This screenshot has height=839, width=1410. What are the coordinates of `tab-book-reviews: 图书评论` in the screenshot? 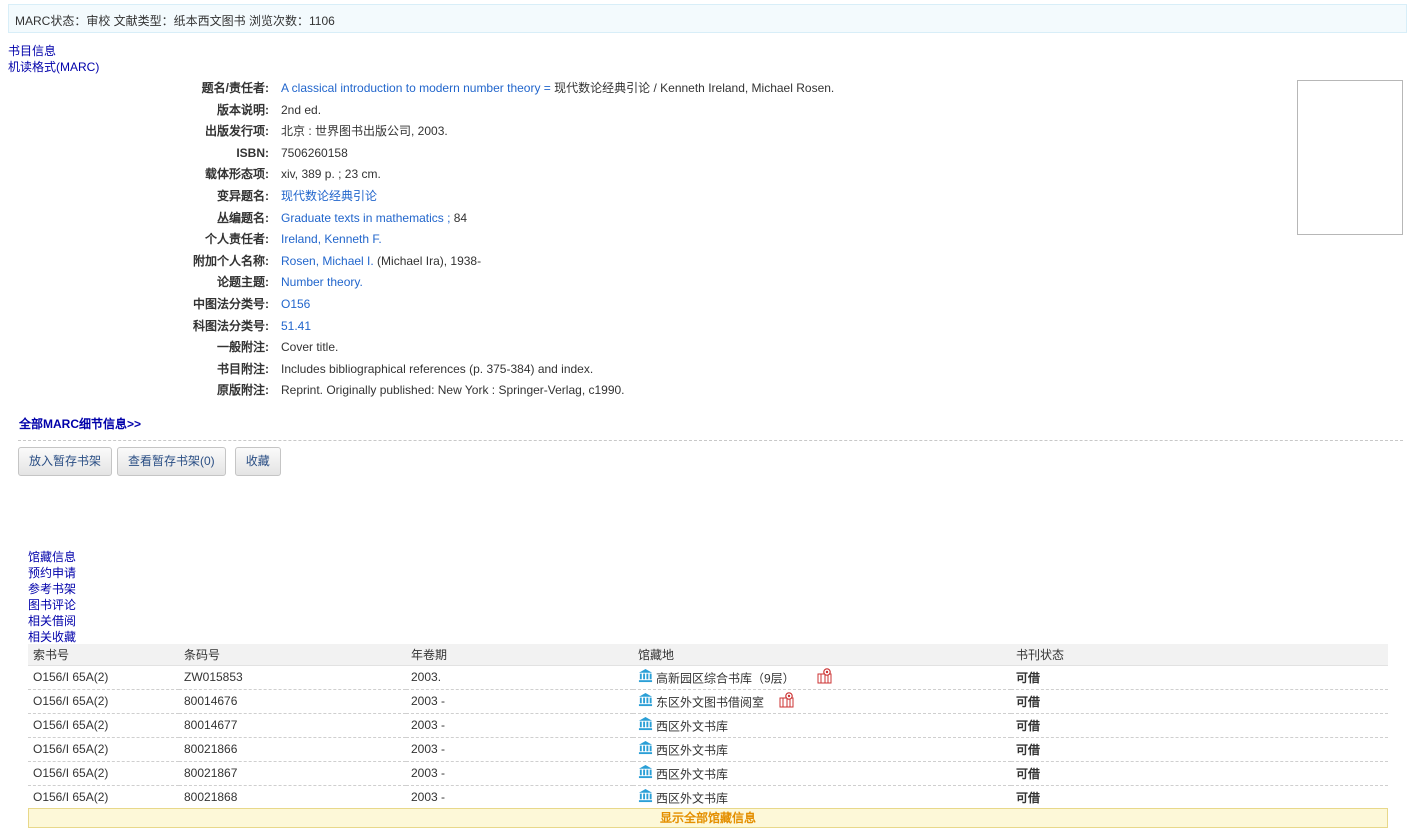 It's located at (52, 605).